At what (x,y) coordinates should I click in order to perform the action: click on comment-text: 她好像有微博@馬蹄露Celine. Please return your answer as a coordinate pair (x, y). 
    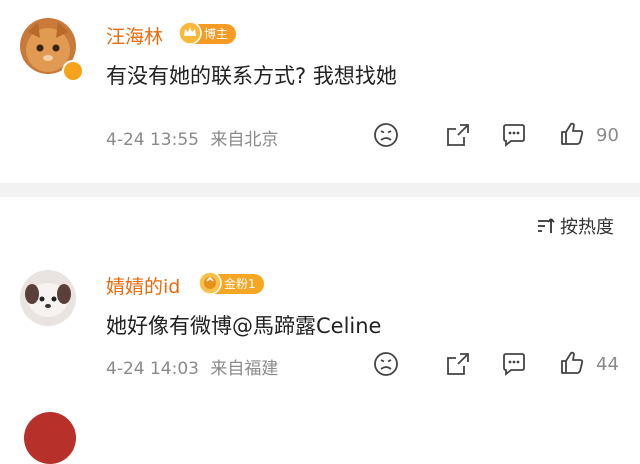
    Looking at the image, I should click on (244, 326).